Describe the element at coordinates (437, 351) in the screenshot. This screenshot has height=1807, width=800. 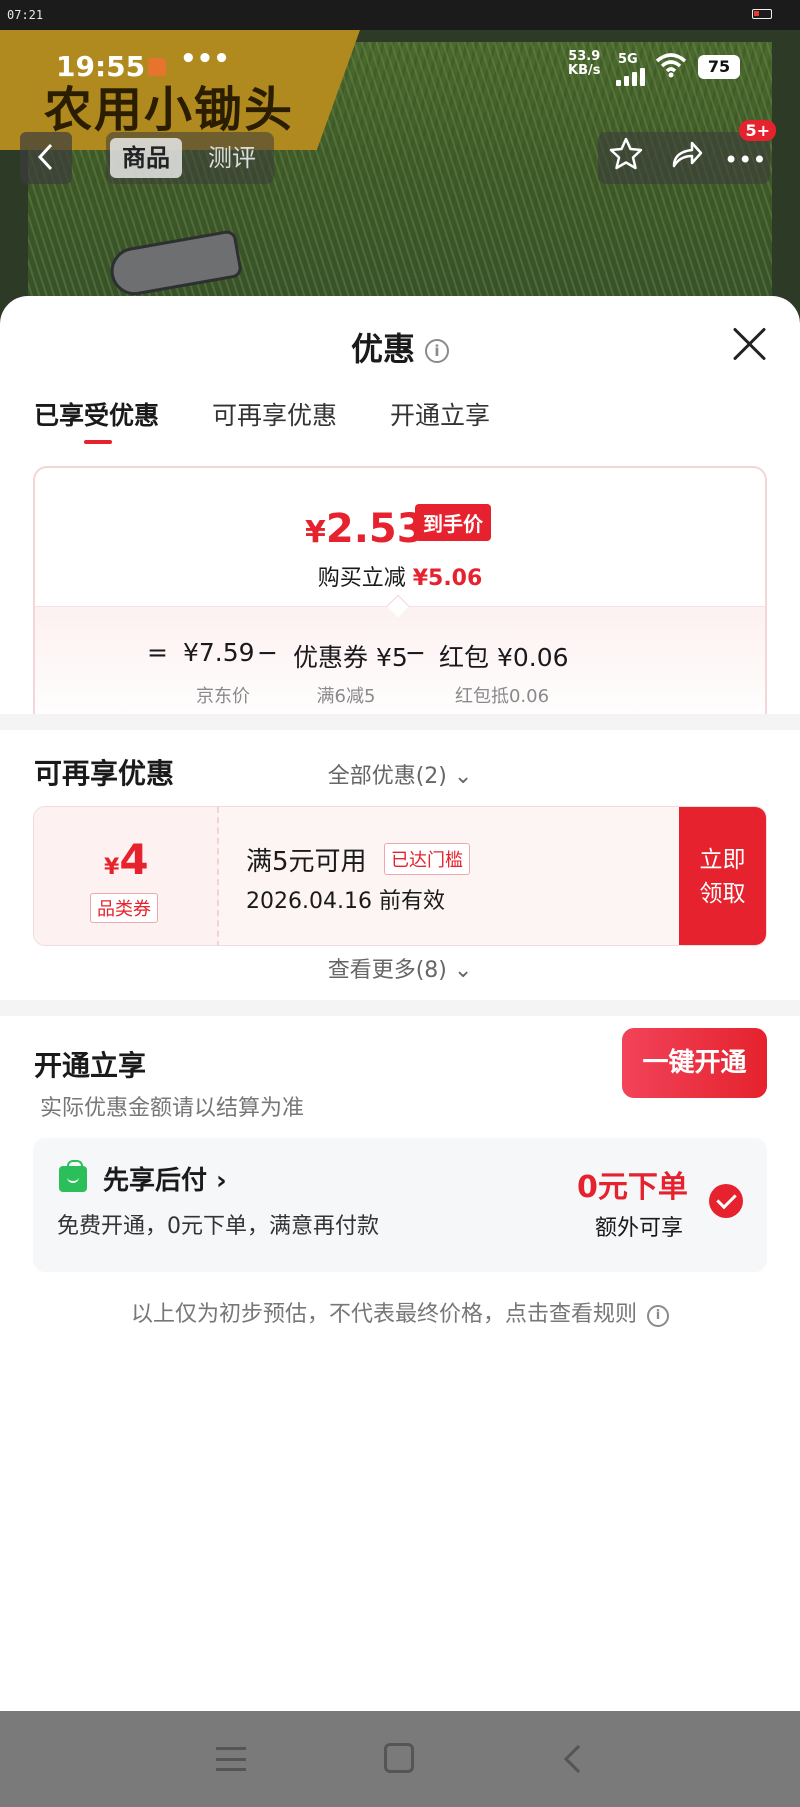
I see `info-icon: i` at that location.